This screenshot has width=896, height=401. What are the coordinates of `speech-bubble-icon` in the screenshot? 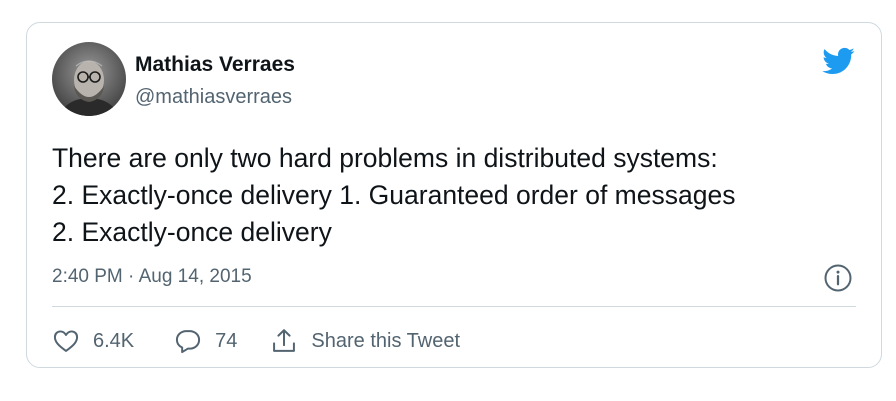 It's located at (188, 341).